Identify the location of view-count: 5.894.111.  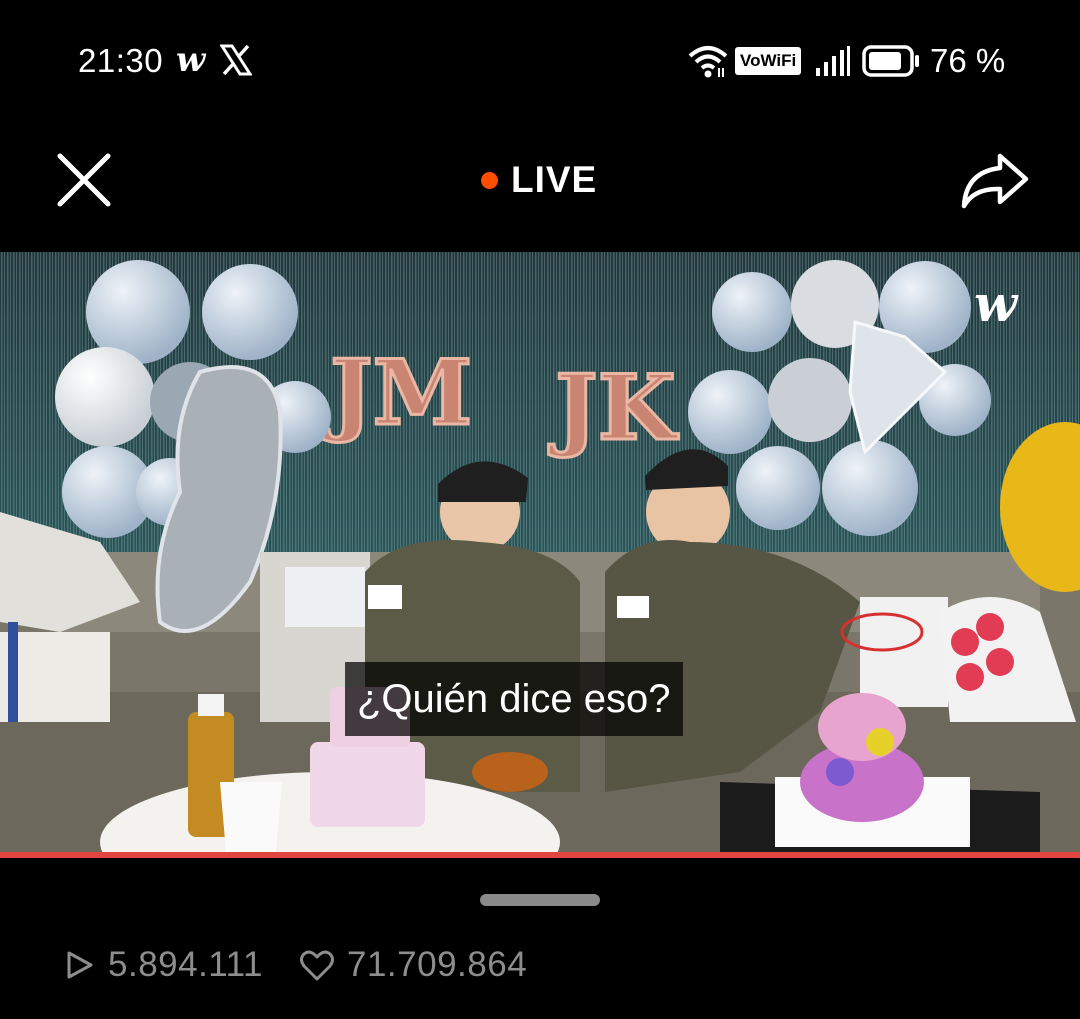
(186, 964).